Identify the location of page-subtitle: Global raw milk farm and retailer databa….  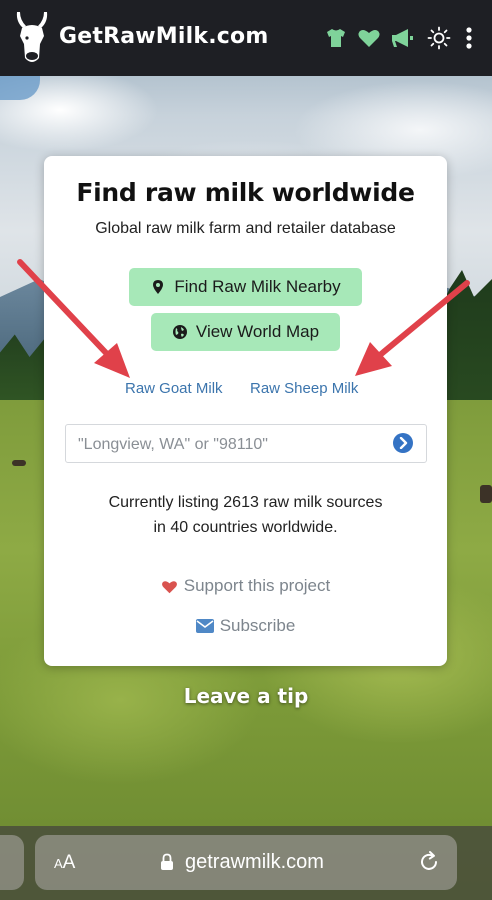
(245, 228).